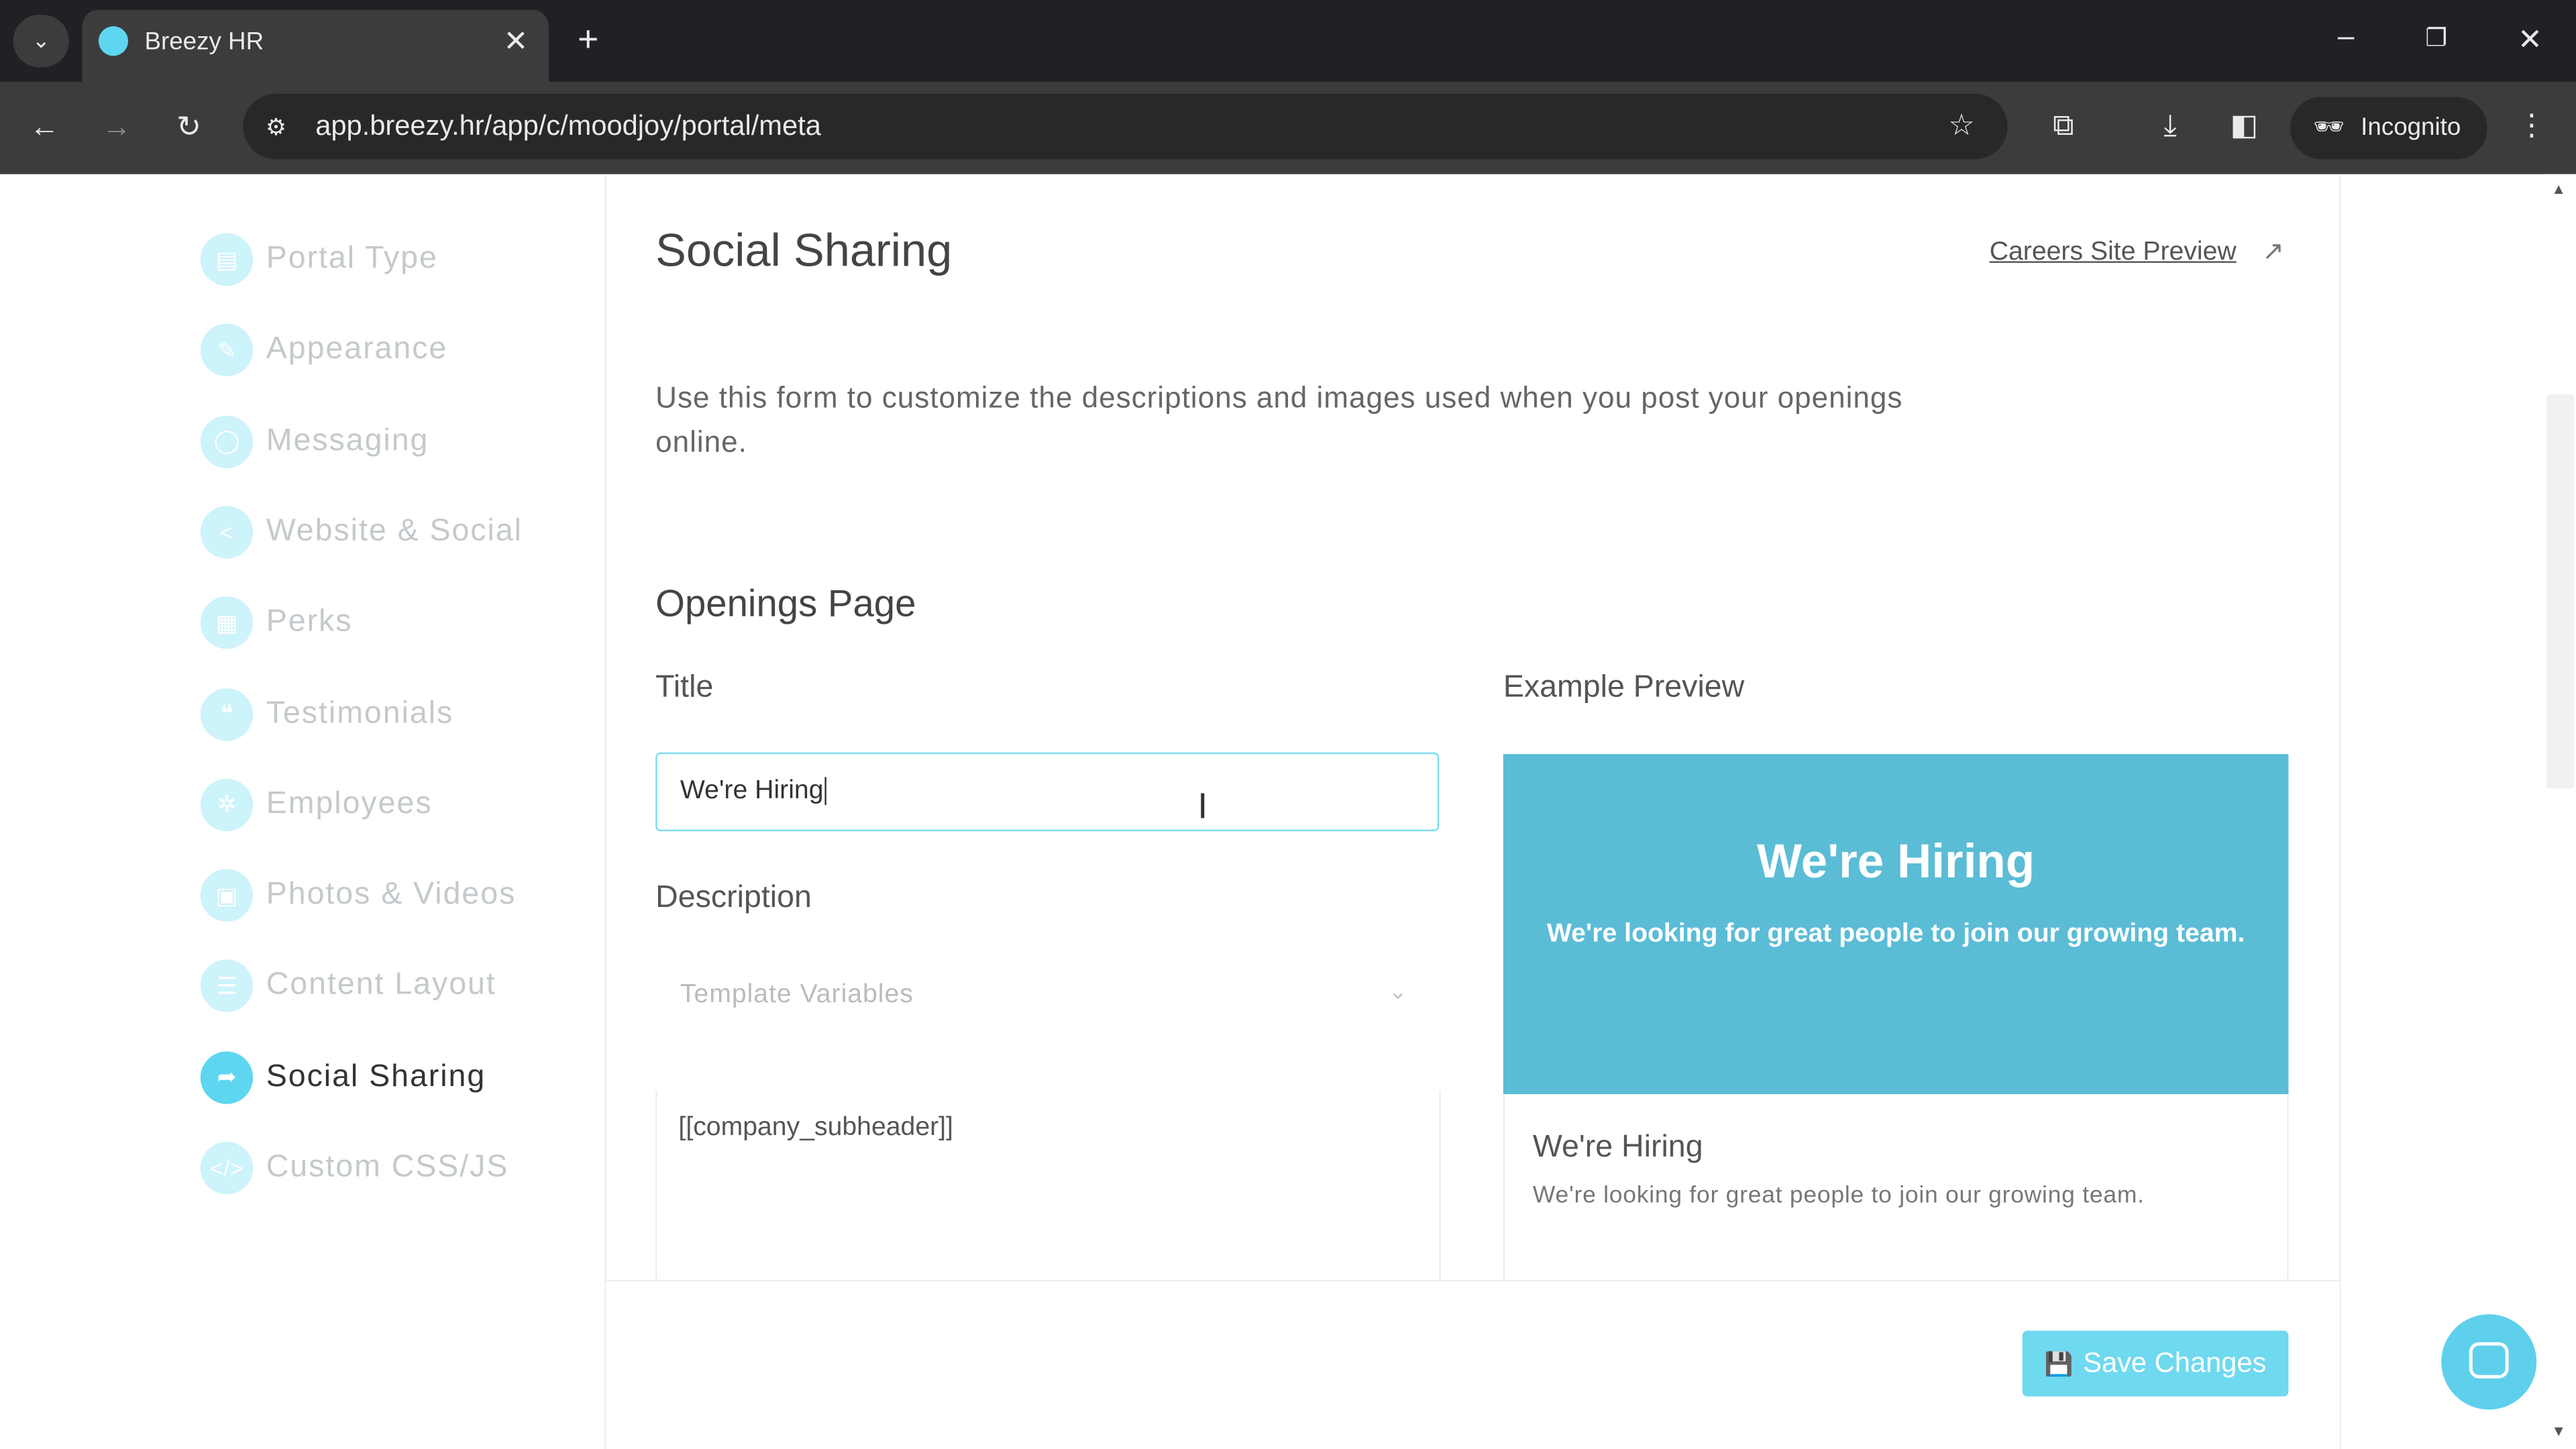 The height and width of the screenshot is (1449, 2576). What do you see at coordinates (2560, 811) in the screenshot?
I see `page-scrollbar: ▲ ▼` at bounding box center [2560, 811].